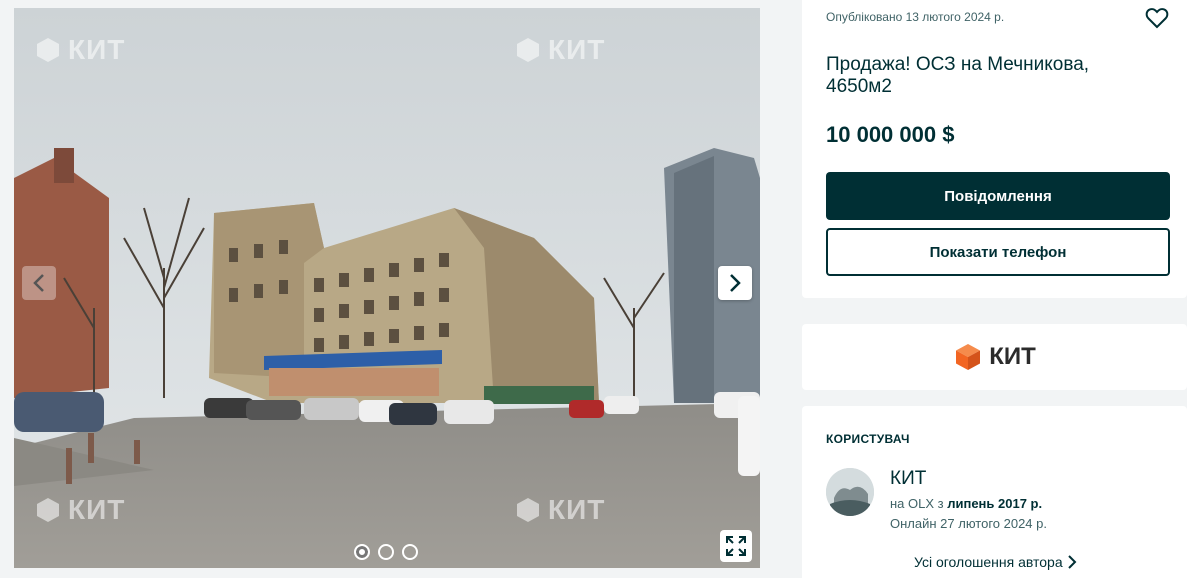 This screenshot has height=578, width=1187. What do you see at coordinates (890, 134) in the screenshot?
I see `listing-price: 10 000 000 $` at bounding box center [890, 134].